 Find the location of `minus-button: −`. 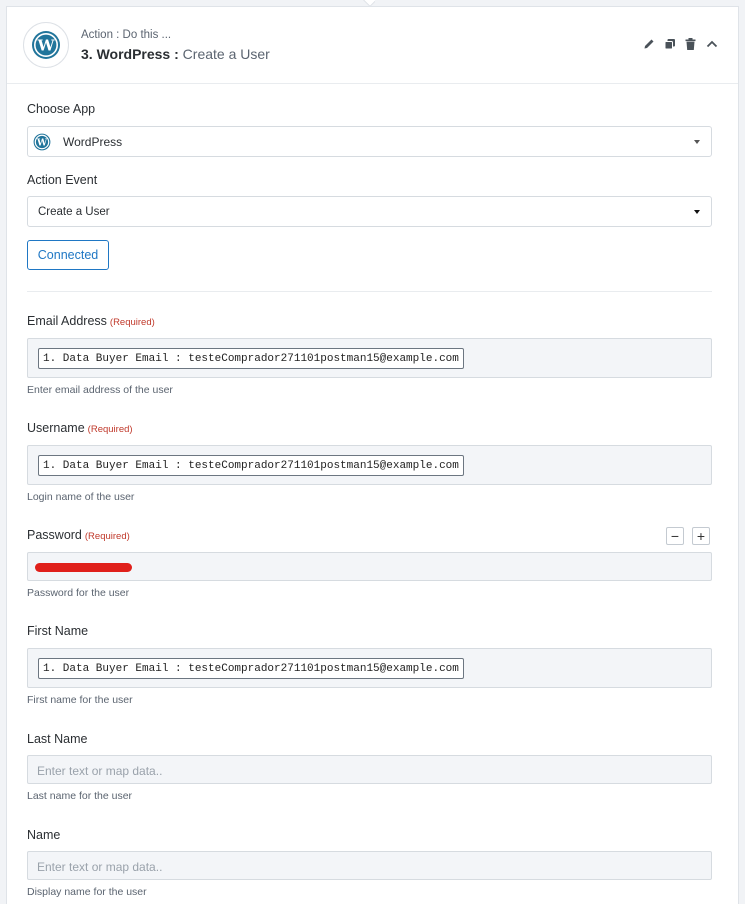

minus-button: − is located at coordinates (675, 536).